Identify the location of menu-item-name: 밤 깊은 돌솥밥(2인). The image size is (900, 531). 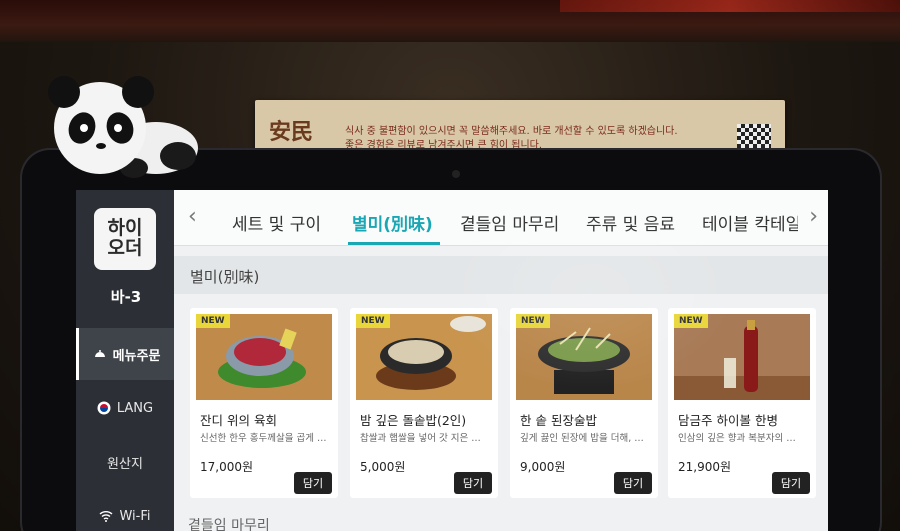
(413, 420).